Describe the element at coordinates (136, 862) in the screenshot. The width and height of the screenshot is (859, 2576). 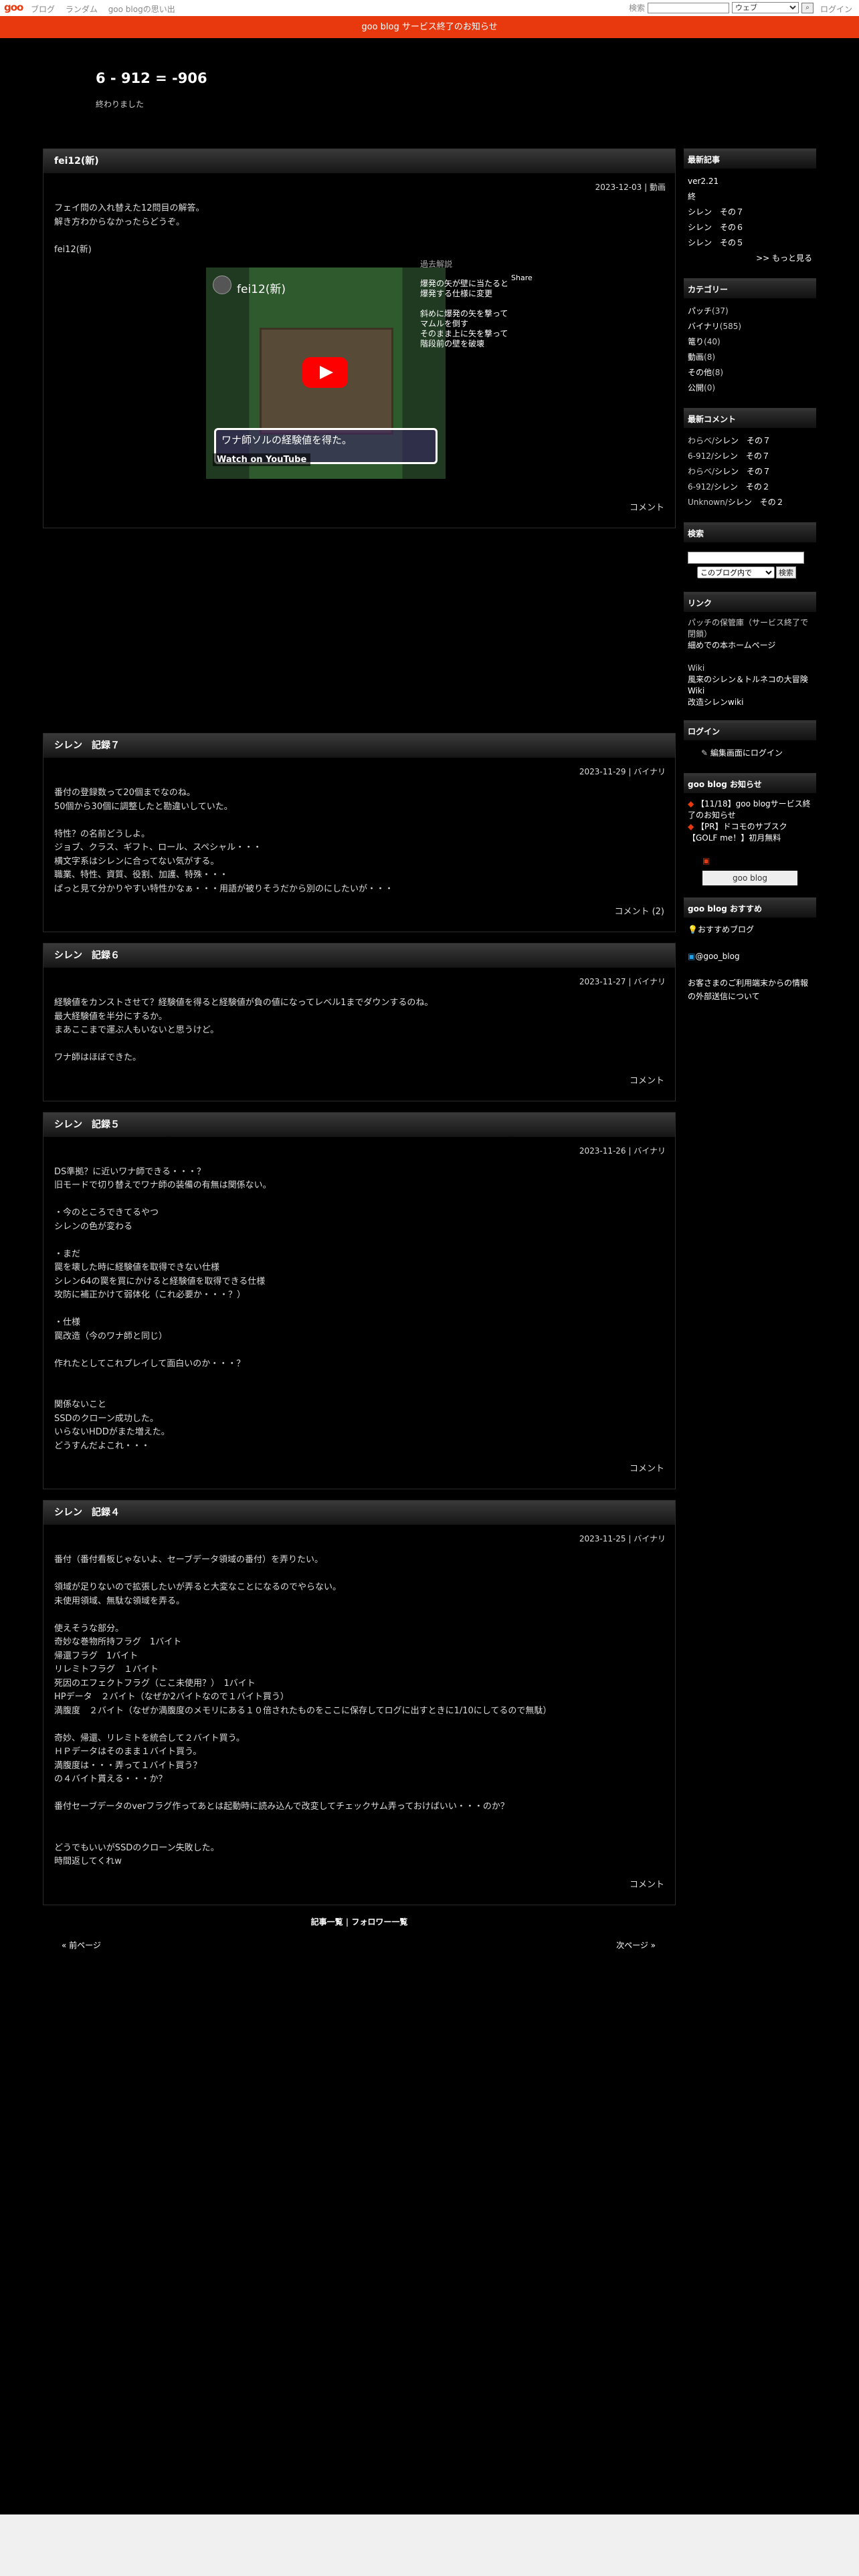
I see `entry-line: 横文字系はシレンに合ってない気がする。` at that location.